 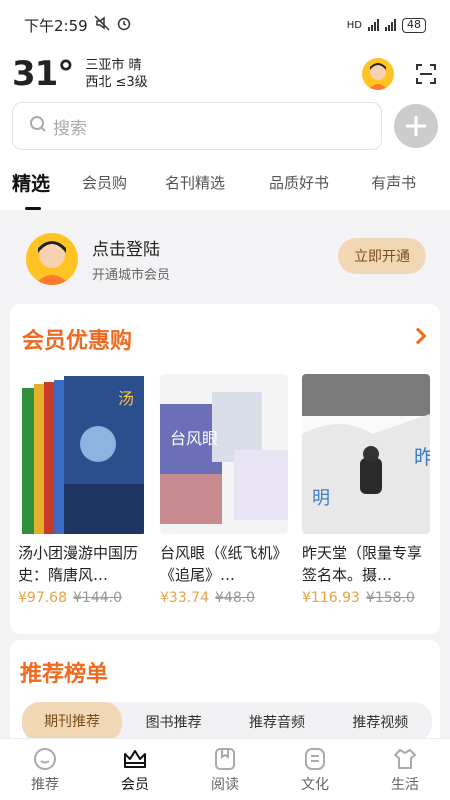 I want to click on book-cover: 昨 明, so click(x=366, y=454).